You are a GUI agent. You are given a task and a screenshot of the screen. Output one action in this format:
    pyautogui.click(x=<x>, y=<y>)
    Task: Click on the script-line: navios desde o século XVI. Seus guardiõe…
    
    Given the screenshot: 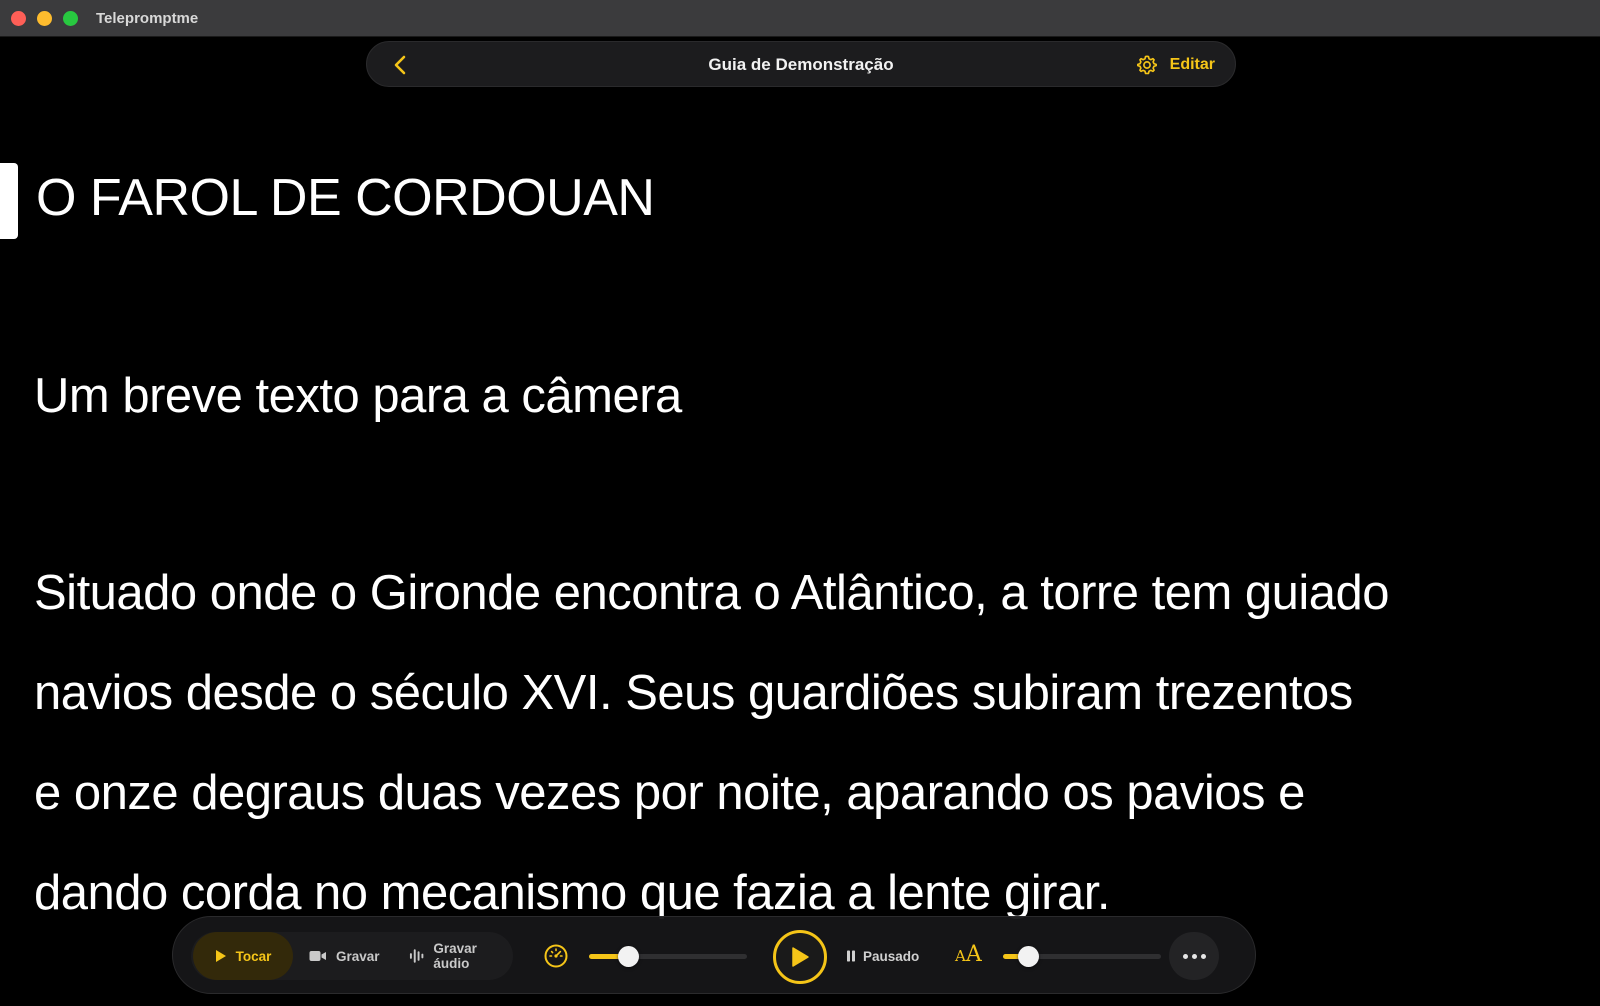 What is the action you would take?
    pyautogui.click(x=693, y=693)
    